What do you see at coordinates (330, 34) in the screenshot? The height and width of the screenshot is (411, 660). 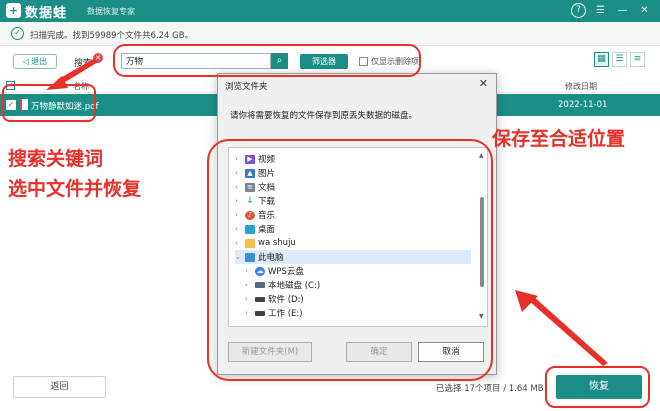 I see `scan-status-bar: ✓ 扫描完成。找到59989个文件共6.24 GB。` at bounding box center [330, 34].